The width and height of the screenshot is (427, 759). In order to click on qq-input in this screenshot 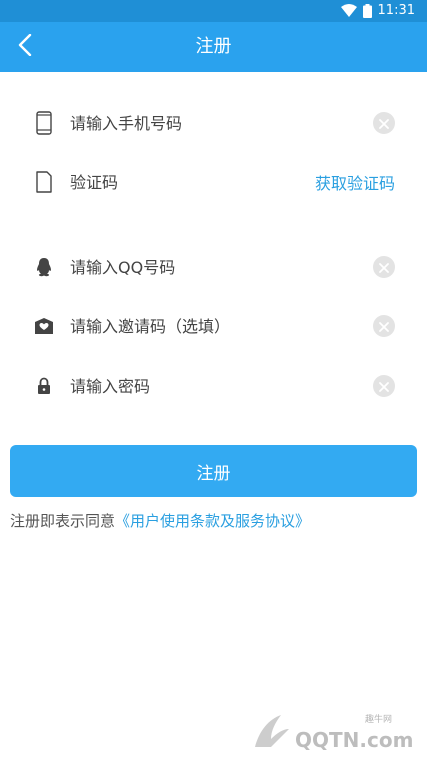, I will do `click(215, 267)`.